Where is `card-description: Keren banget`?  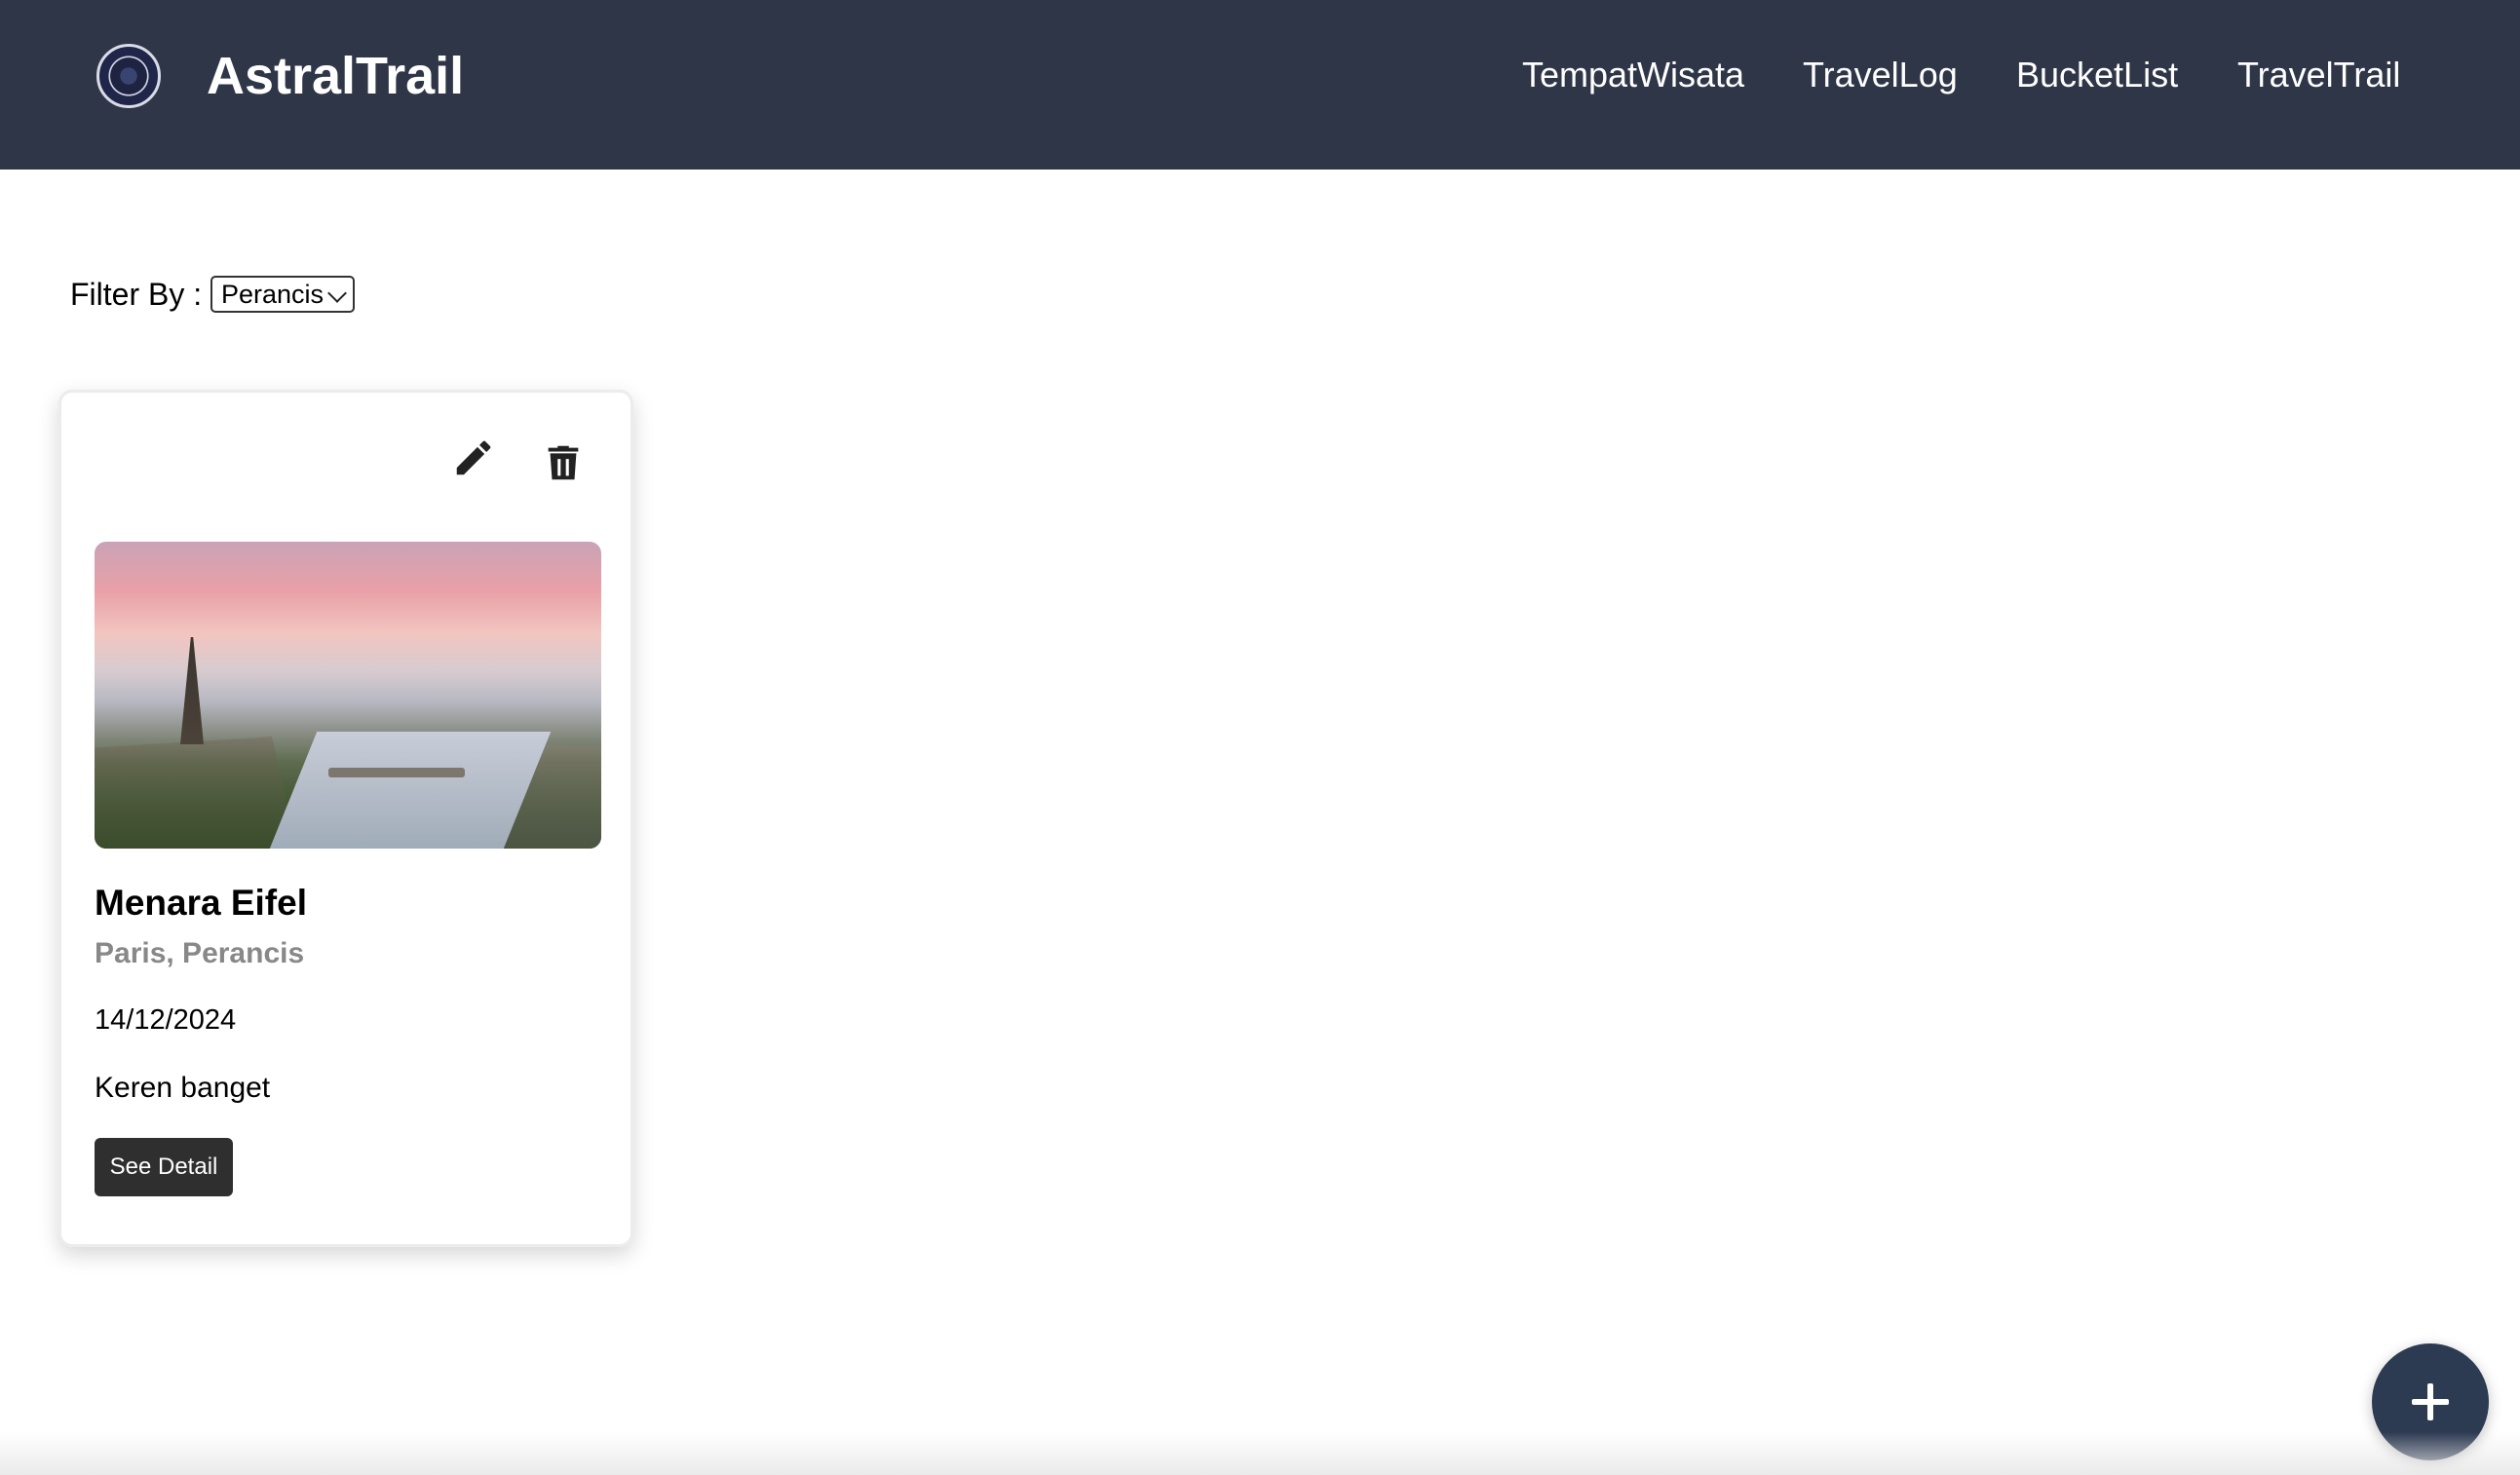
card-description: Keren banget is located at coordinates (183, 1088).